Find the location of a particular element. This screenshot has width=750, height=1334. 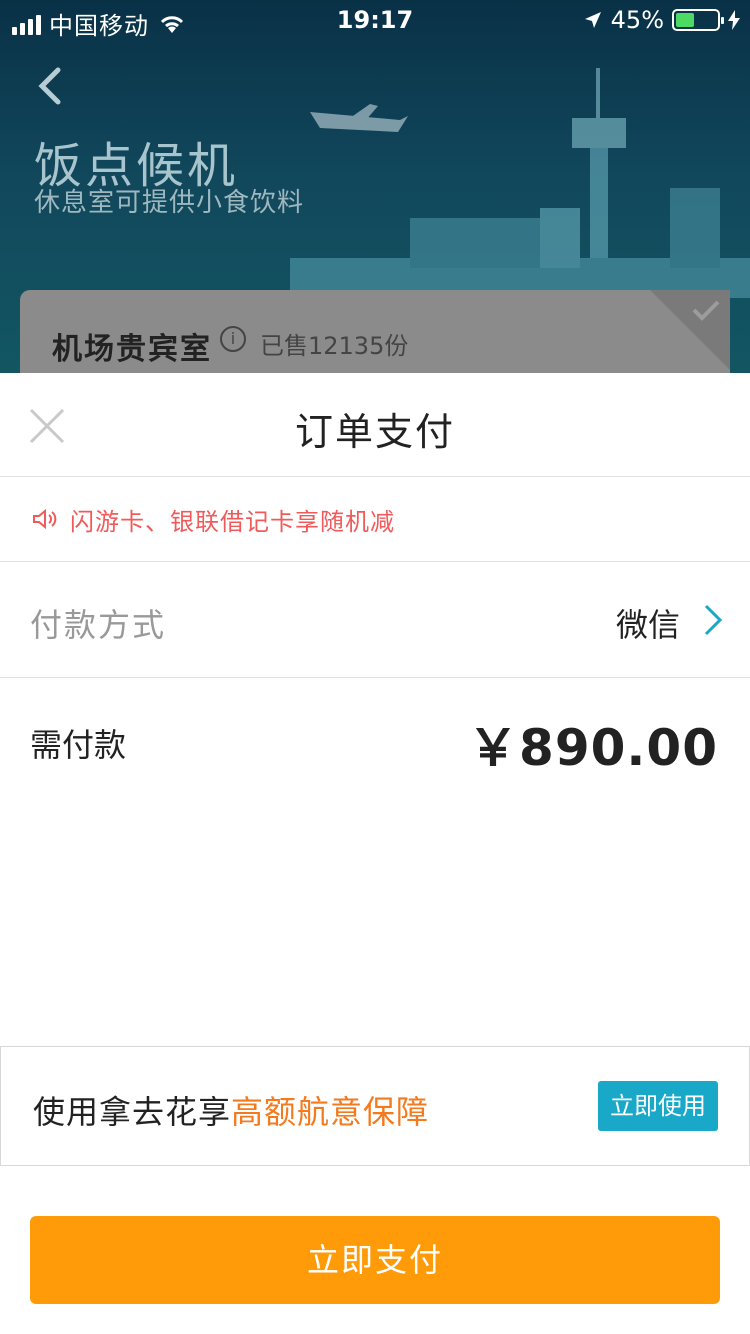

amount-label: 需付款 is located at coordinates (78, 745).